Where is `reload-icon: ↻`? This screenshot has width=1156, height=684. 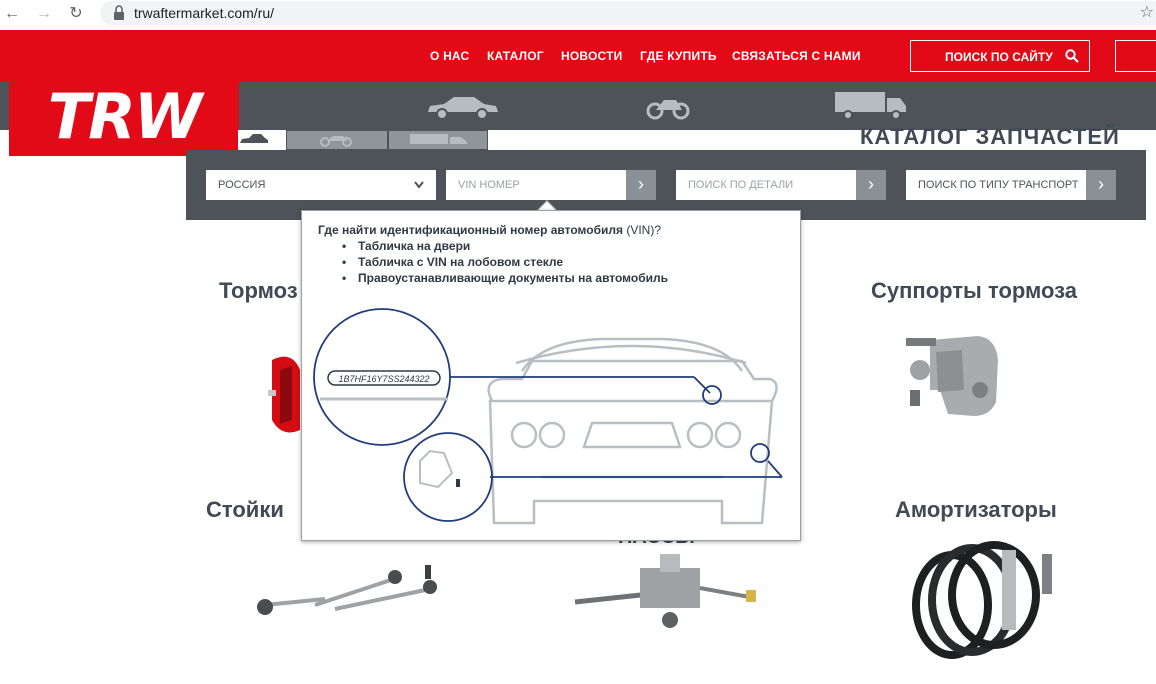
reload-icon: ↻ is located at coordinates (76, 14).